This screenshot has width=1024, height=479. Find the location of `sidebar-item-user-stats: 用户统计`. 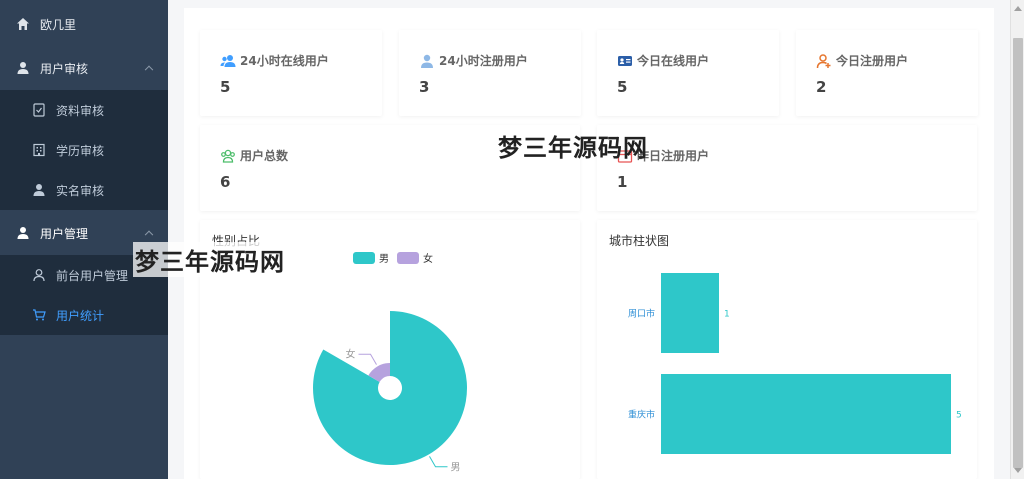

sidebar-item-user-stats: 用户统计 is located at coordinates (84, 315).